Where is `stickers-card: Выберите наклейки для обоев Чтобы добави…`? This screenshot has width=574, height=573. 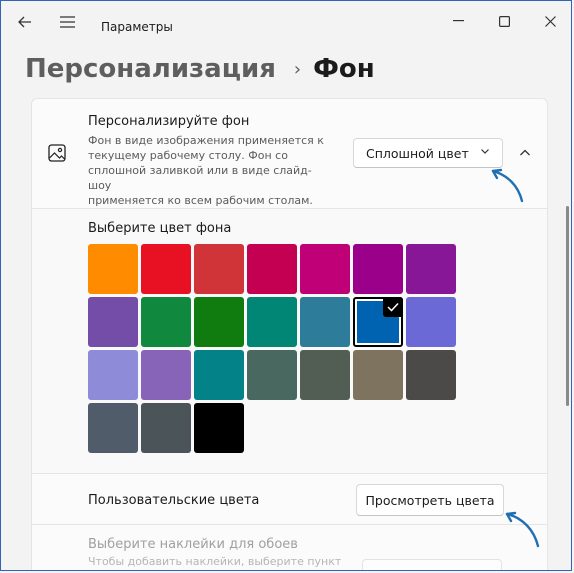 stickers-card: Выберите наклейки для обоев Чтобы добави… is located at coordinates (289, 547).